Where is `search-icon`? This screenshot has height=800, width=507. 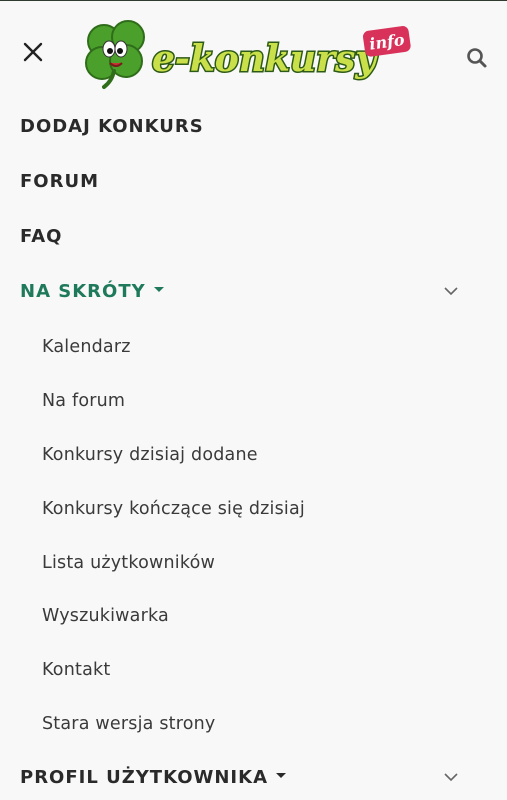
search-icon is located at coordinates (477, 58).